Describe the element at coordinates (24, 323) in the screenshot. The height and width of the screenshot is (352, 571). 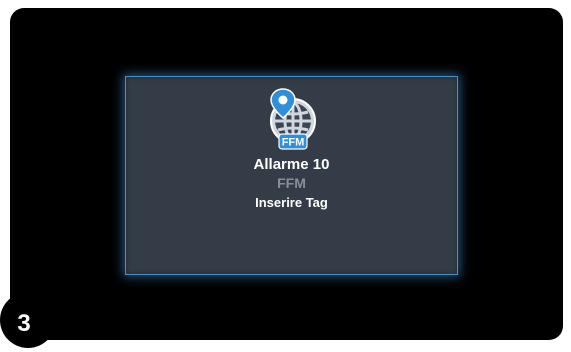
I see `step-number: 3` at that location.